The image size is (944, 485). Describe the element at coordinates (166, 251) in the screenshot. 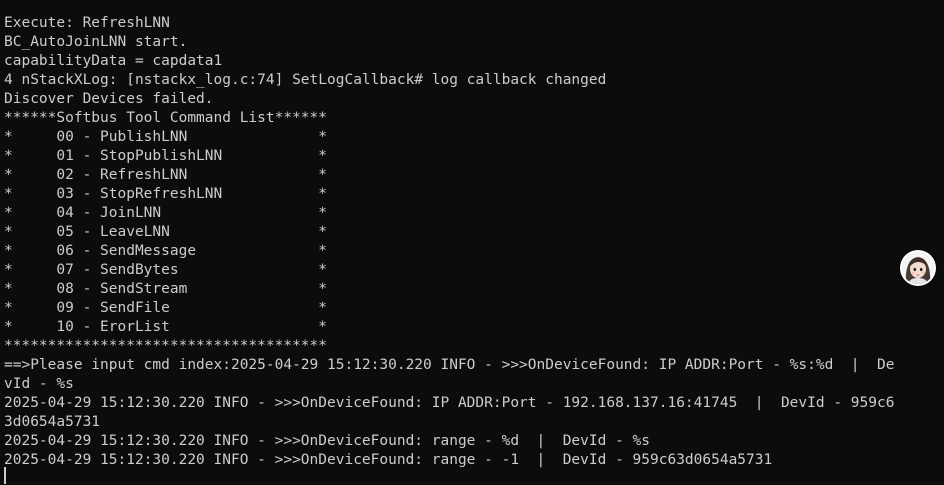

I see `terminal-line: * 06 - SendMessage *` at that location.